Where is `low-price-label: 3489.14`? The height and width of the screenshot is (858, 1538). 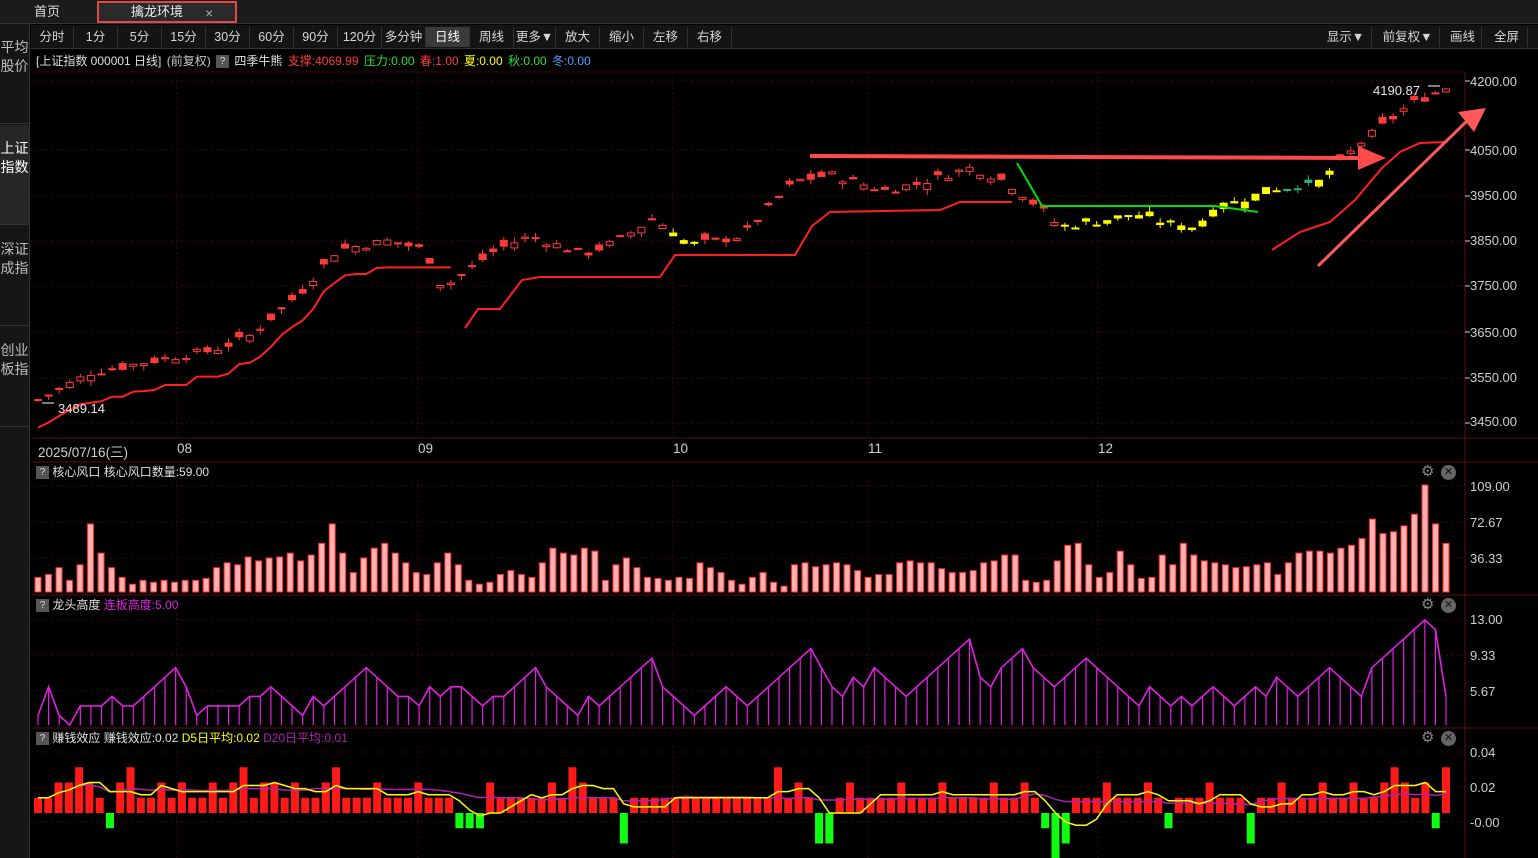
low-price-label: 3489.14 is located at coordinates (81, 408).